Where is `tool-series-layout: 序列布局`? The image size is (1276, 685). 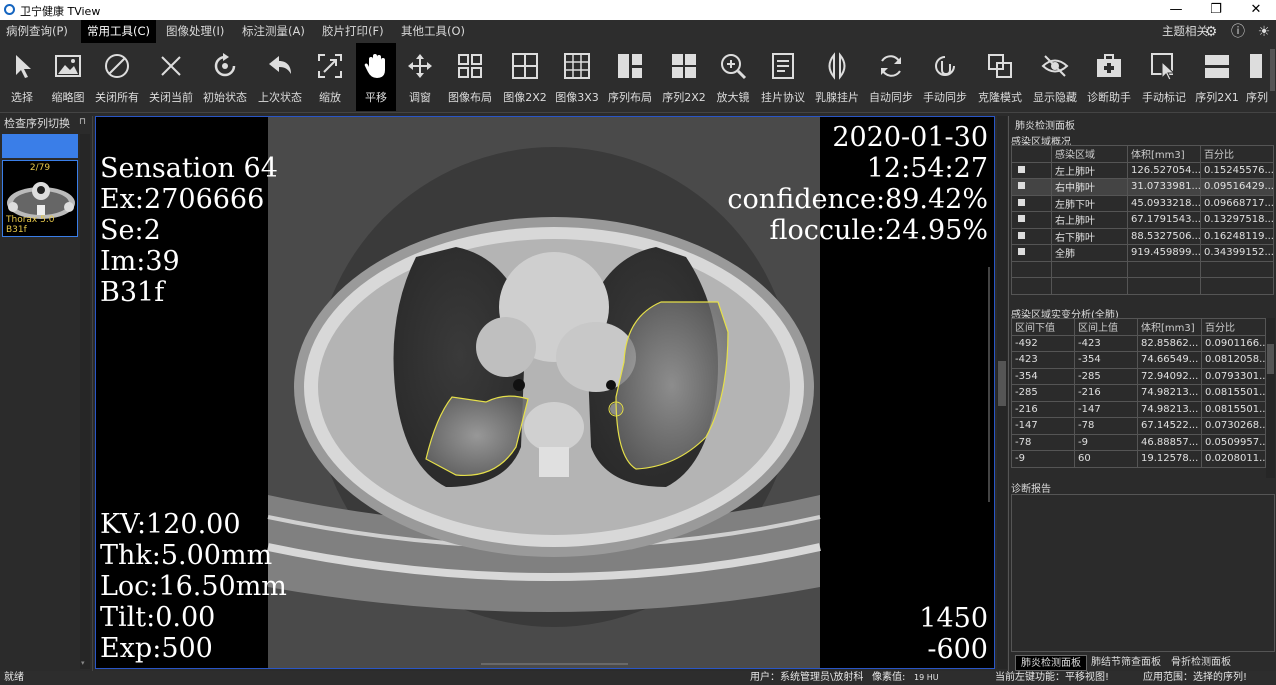 tool-series-layout: 序列布局 is located at coordinates (630, 77).